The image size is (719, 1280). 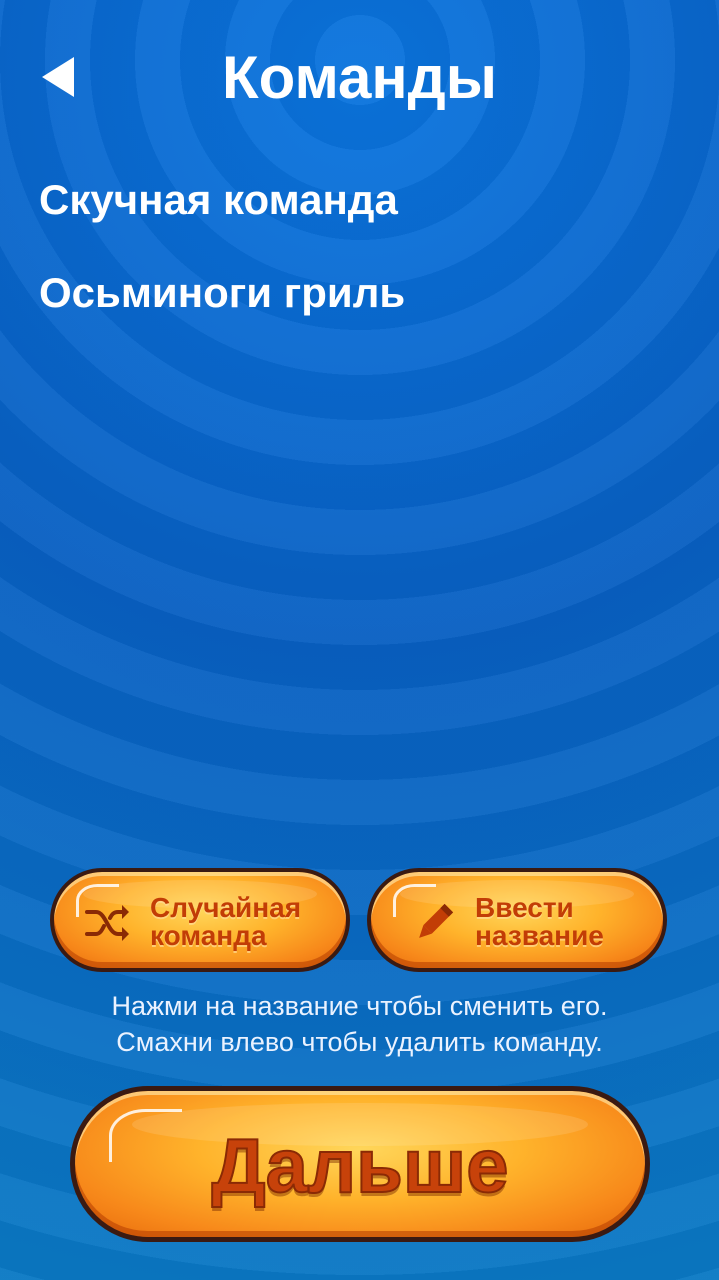 I want to click on header: Команды, so click(x=359, y=75).